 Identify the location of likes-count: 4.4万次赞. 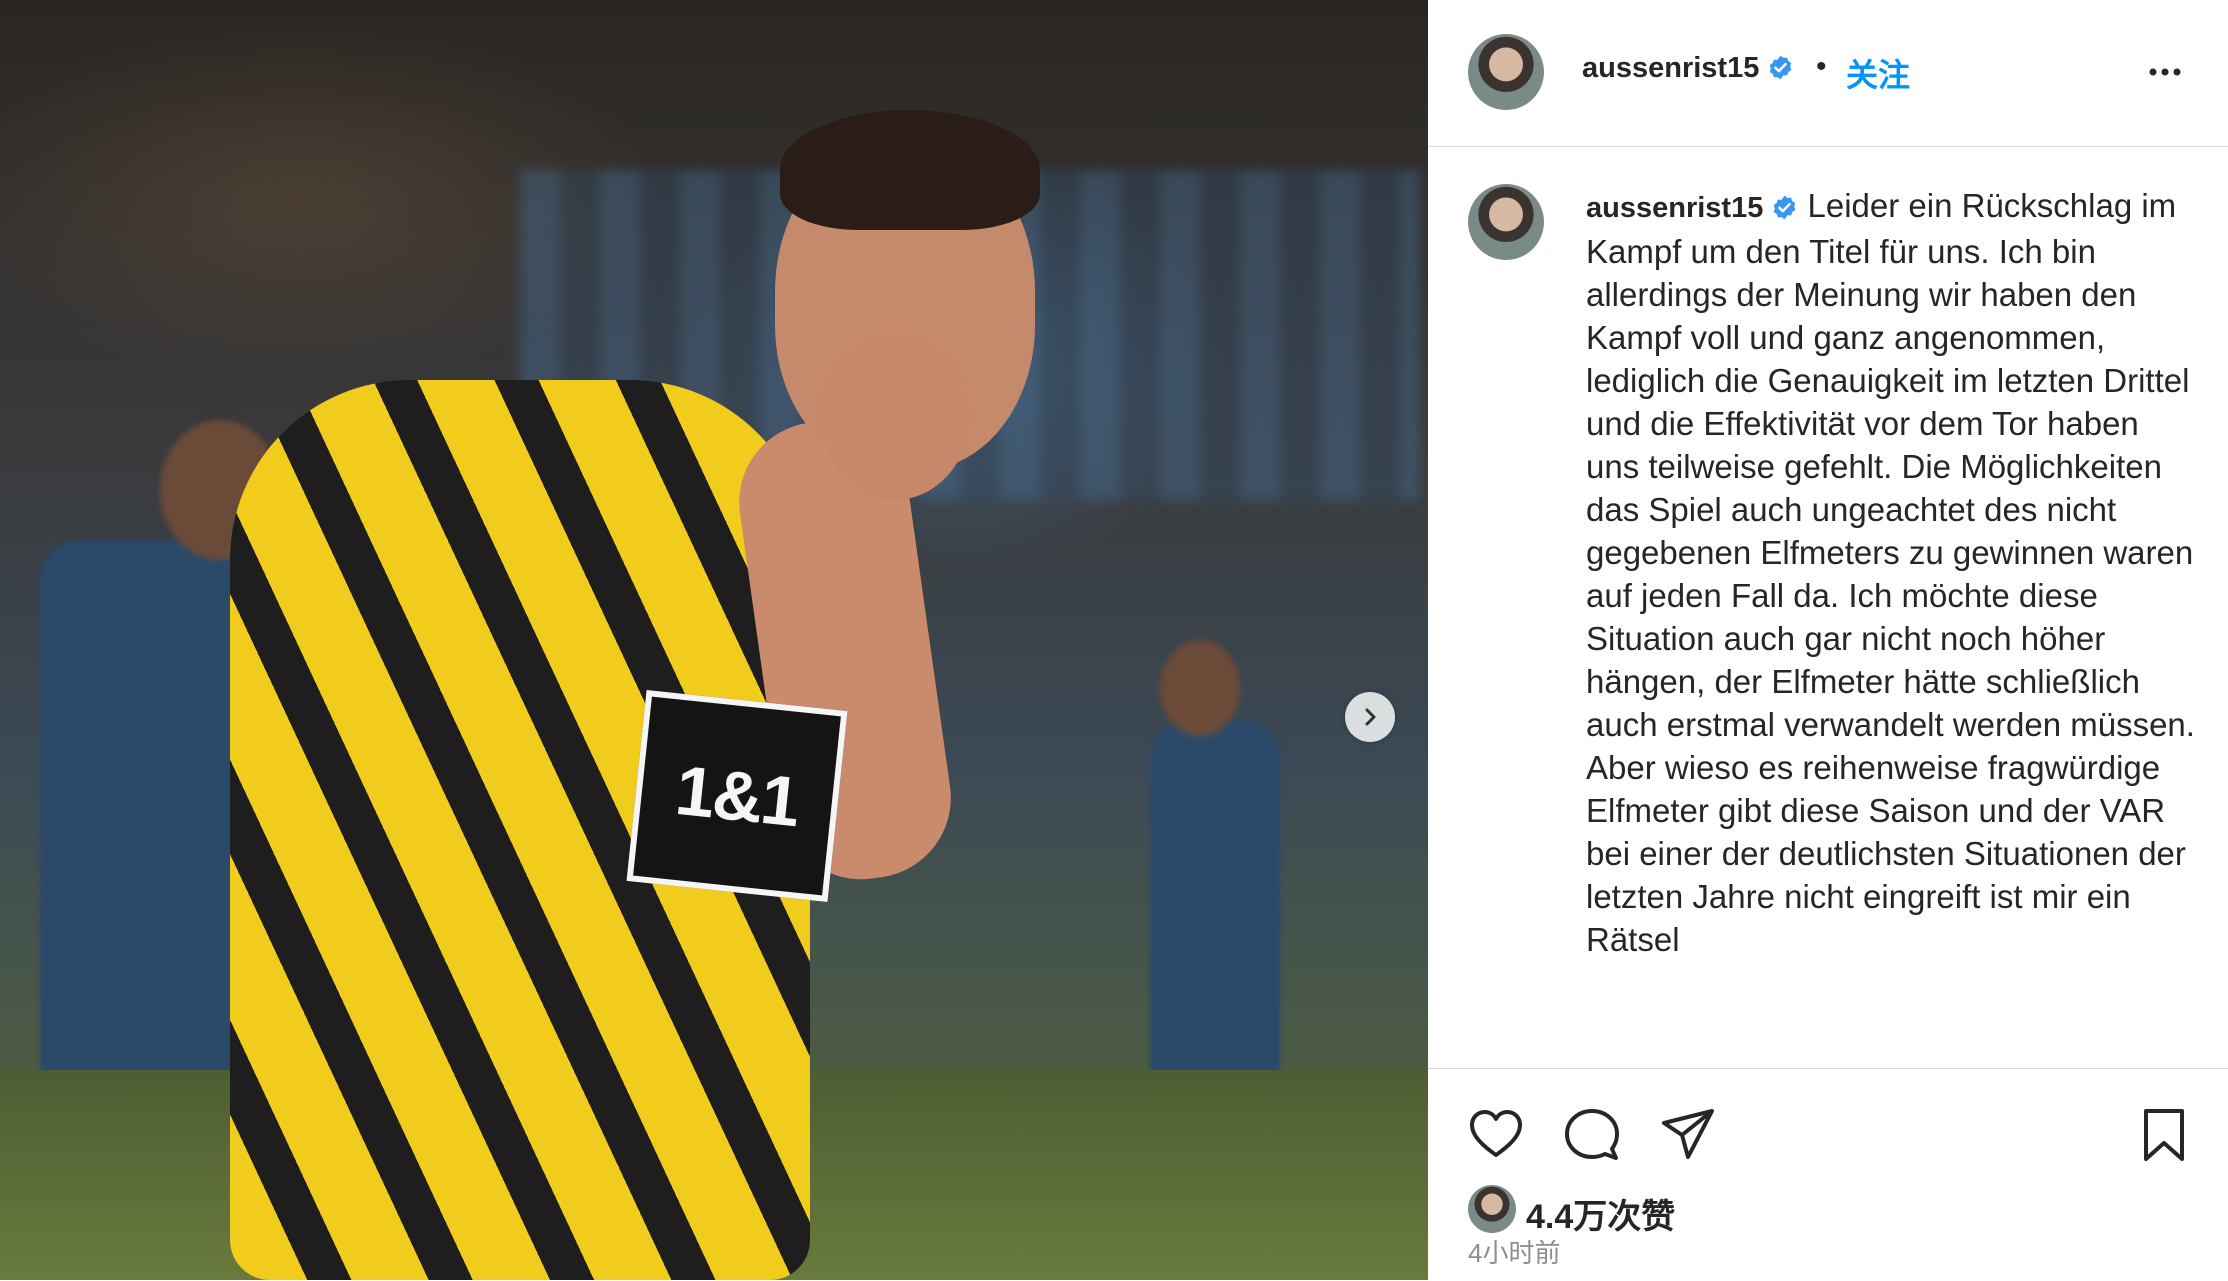
(1600, 1213).